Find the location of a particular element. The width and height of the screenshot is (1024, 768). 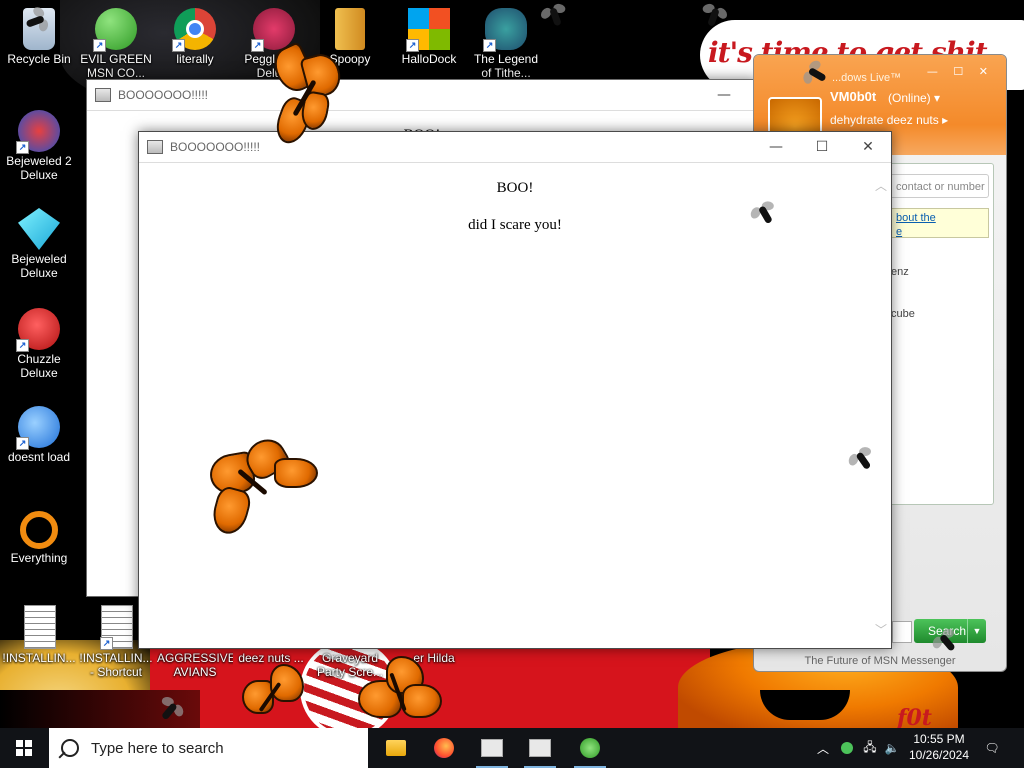

msn-icon is located at coordinates (590, 748).